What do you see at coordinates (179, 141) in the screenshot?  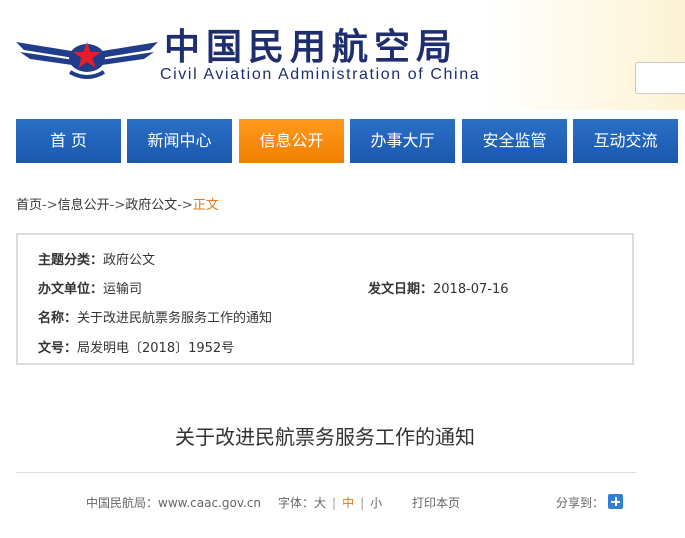 I see `nav-item-news: 新闻中心` at bounding box center [179, 141].